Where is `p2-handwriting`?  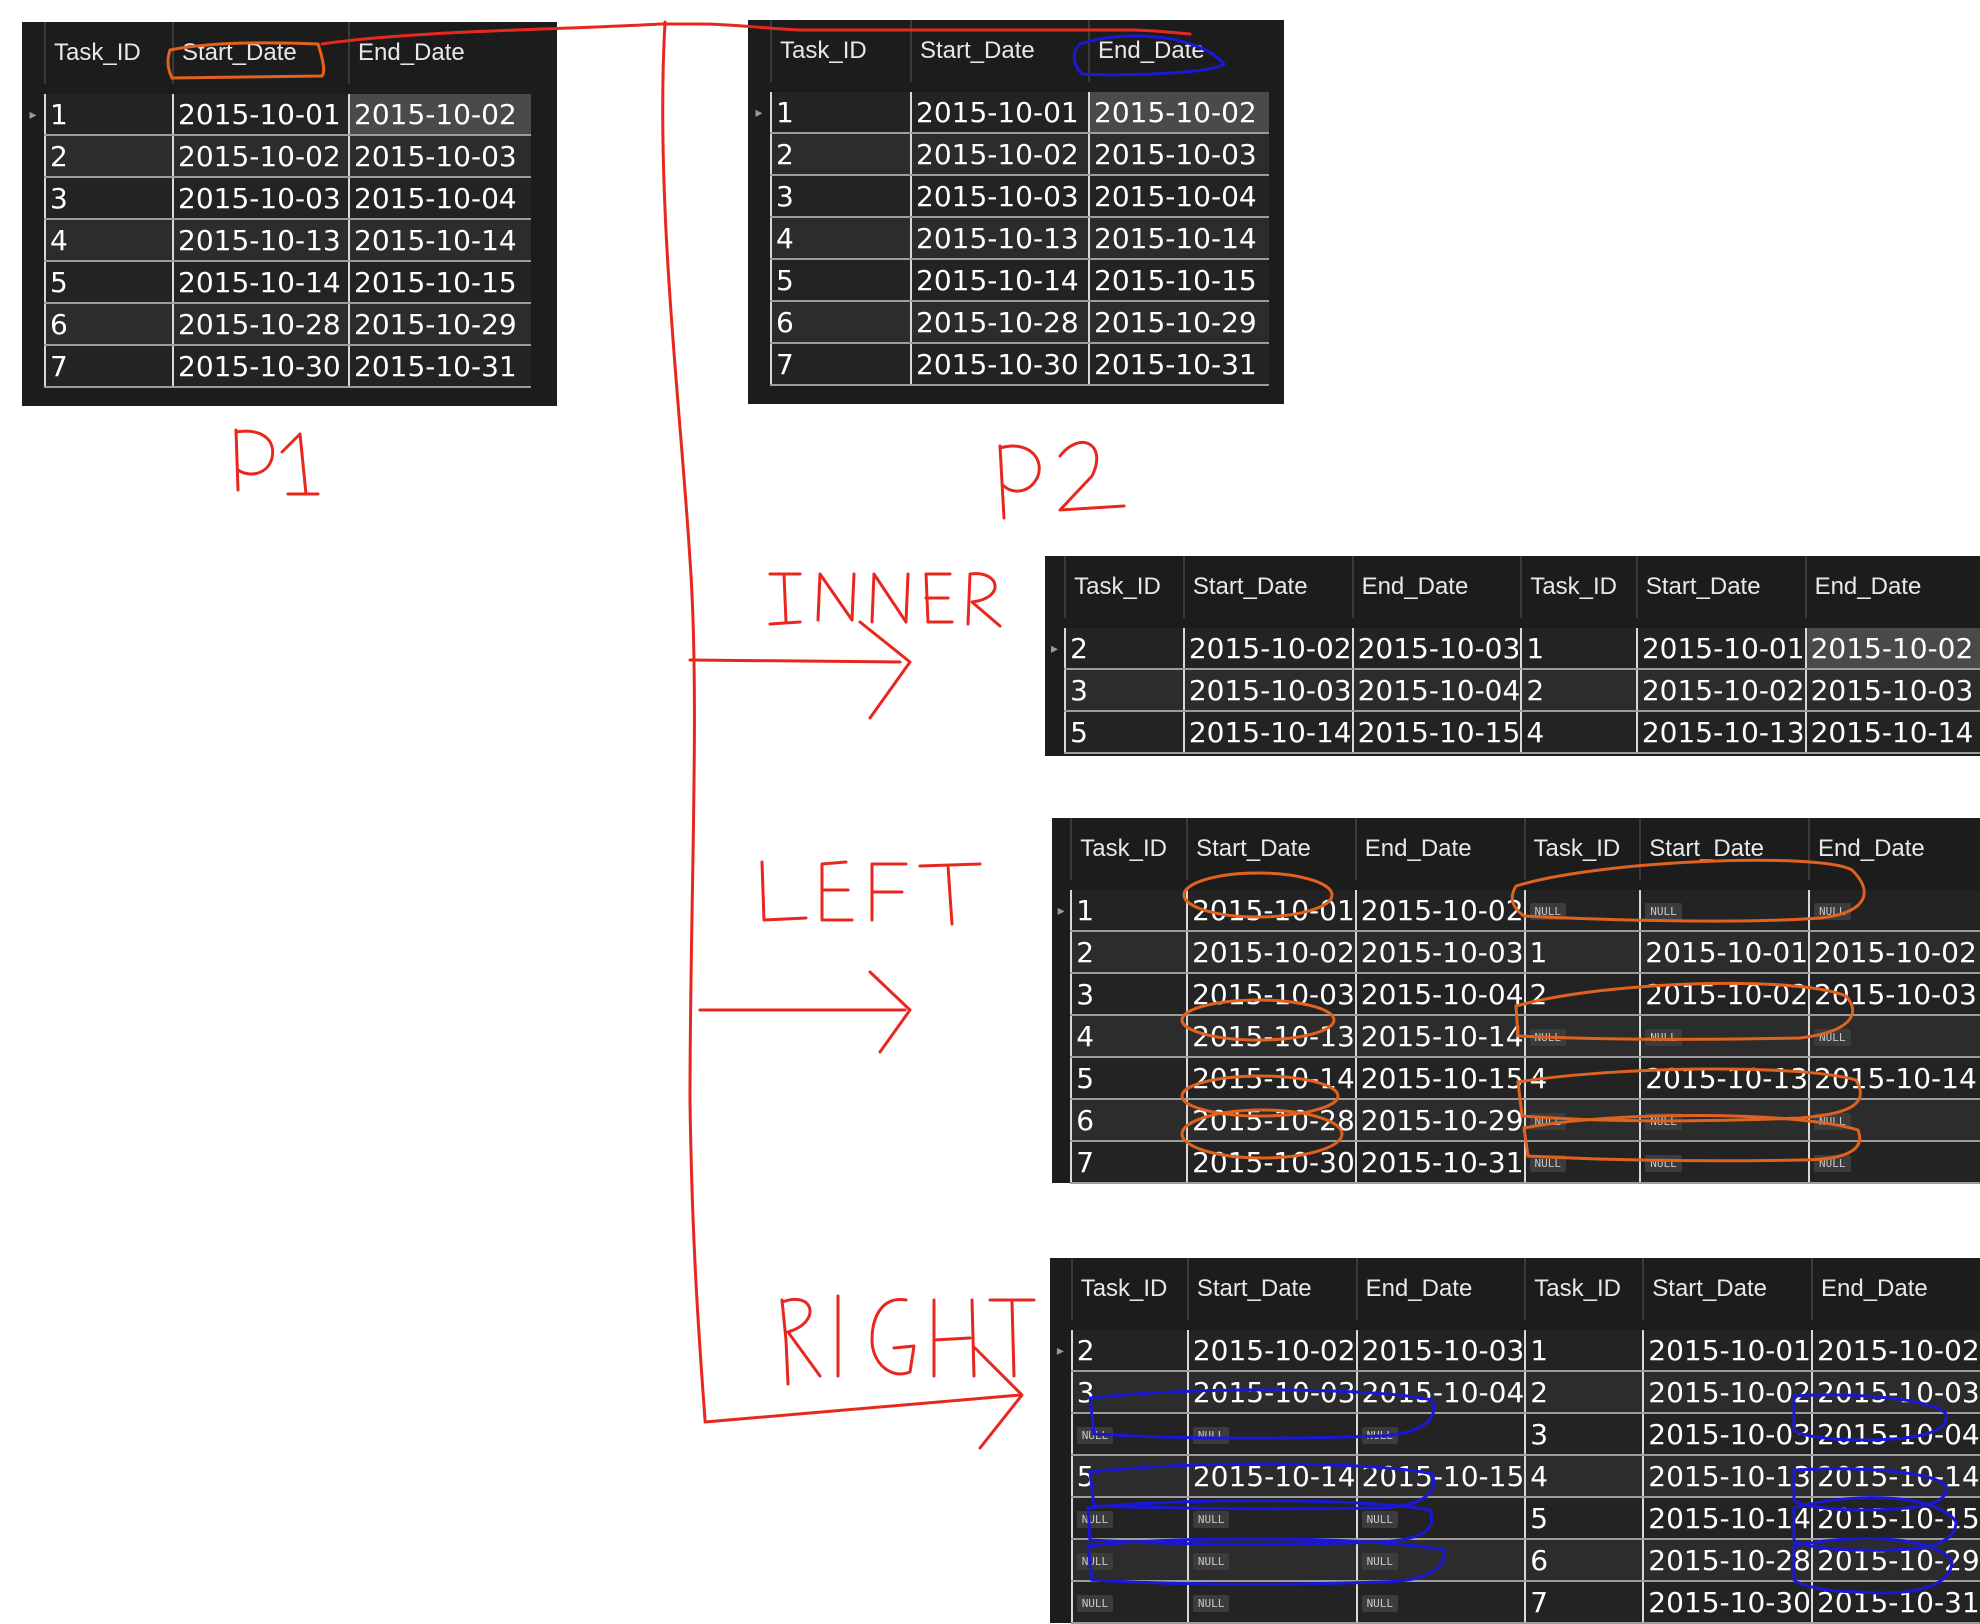
p2-handwriting is located at coordinates (1062, 480).